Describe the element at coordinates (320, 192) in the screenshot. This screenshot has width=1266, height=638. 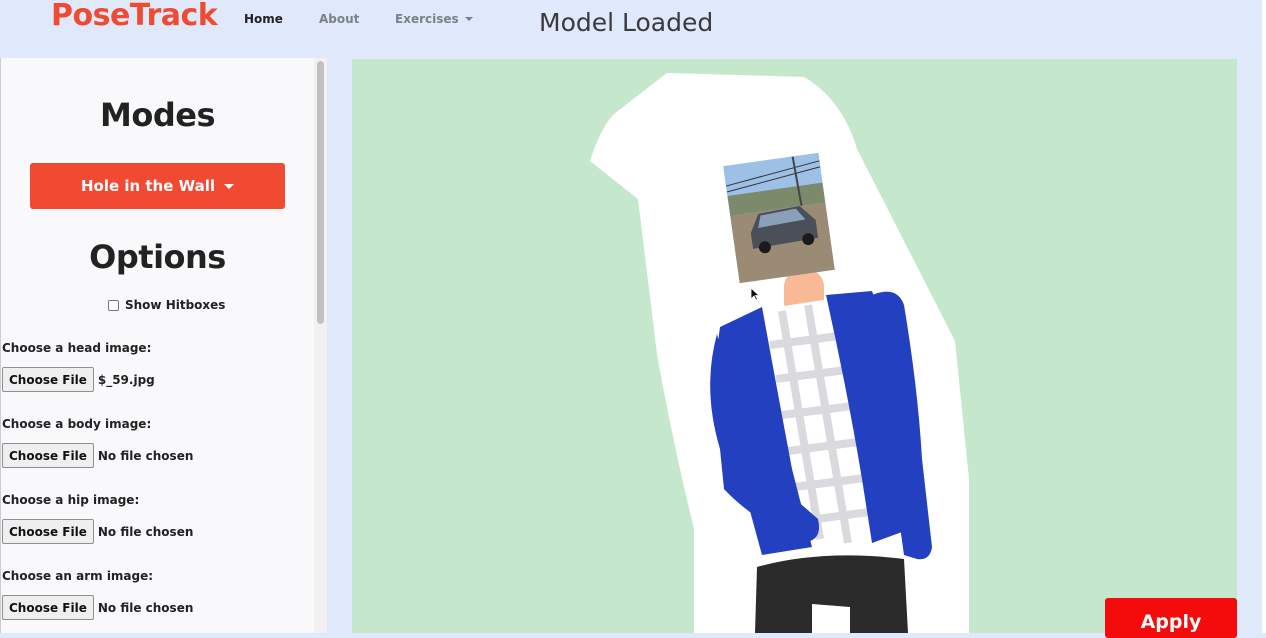
I see `sidebar-scrollbar-thumb` at that location.